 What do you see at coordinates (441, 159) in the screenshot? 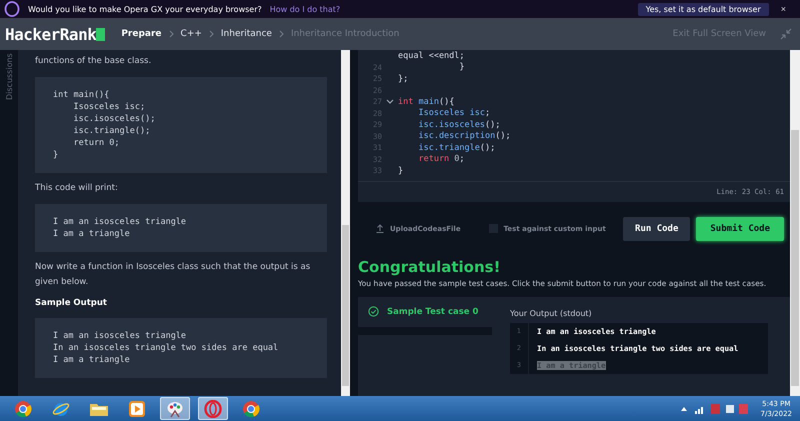
I see `code-text: return 0;` at bounding box center [441, 159].